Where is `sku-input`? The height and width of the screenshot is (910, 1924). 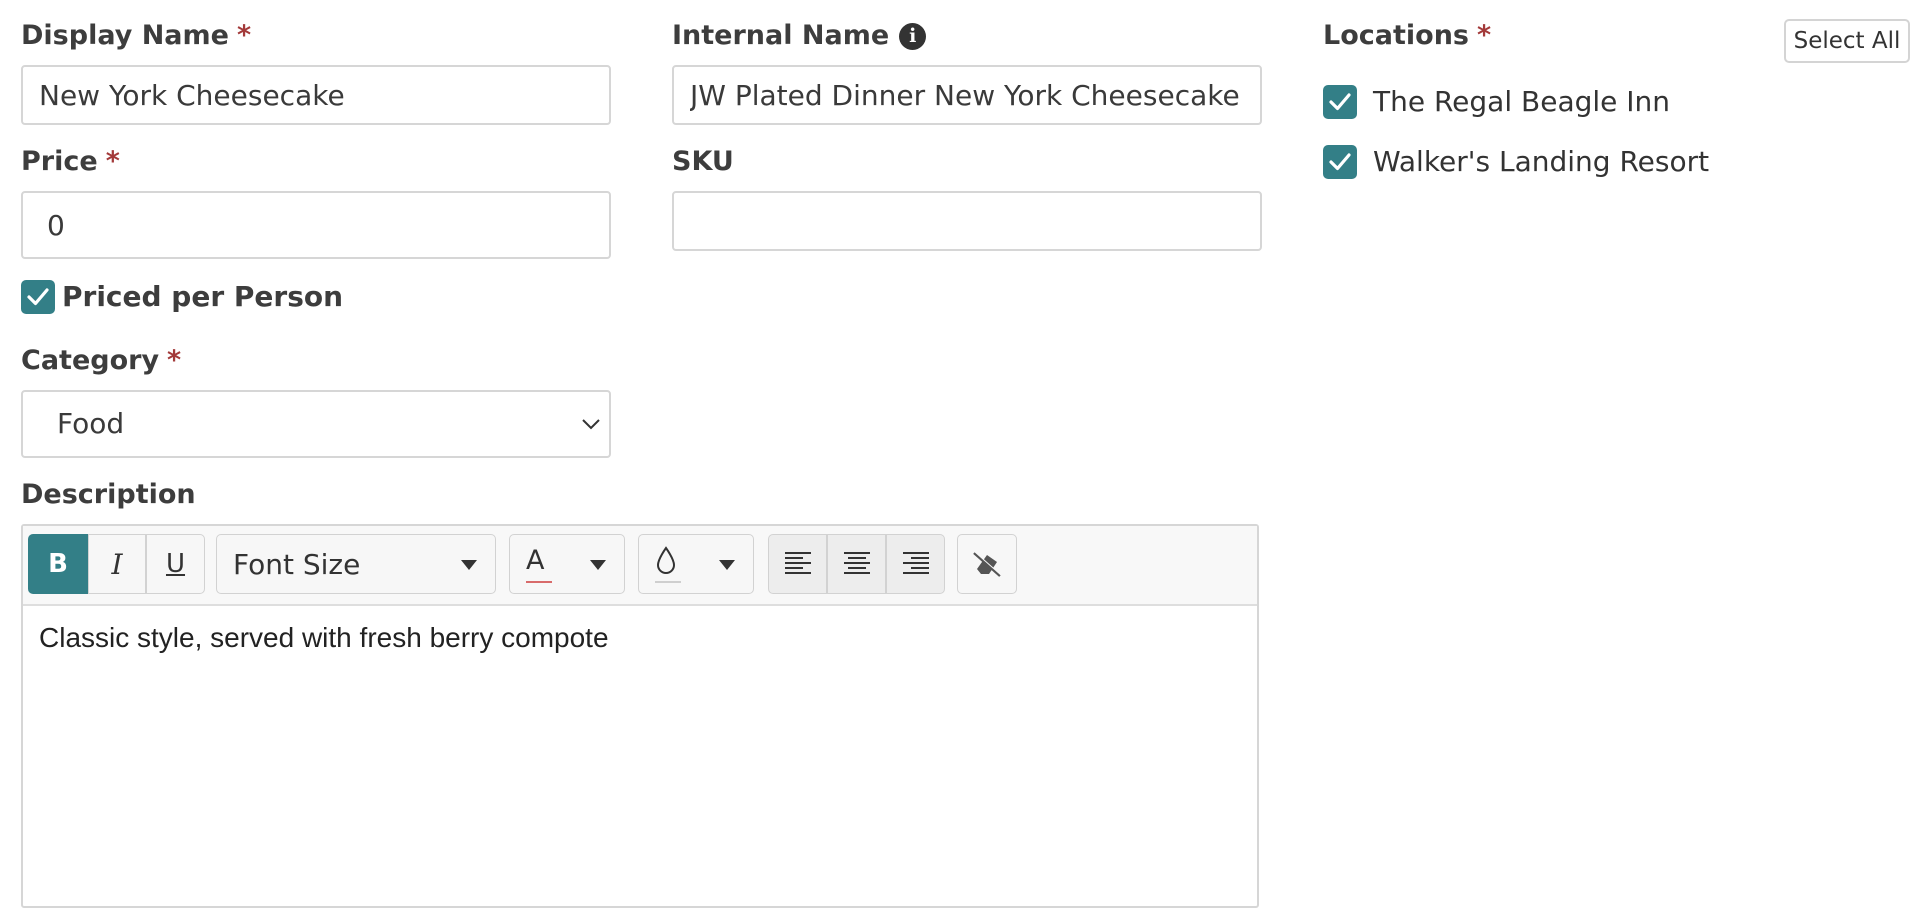
sku-input is located at coordinates (967, 221).